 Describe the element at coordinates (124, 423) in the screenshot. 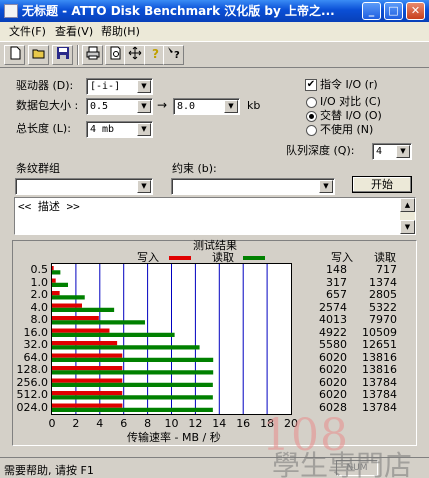

I see `x-tick-label: 6` at that location.